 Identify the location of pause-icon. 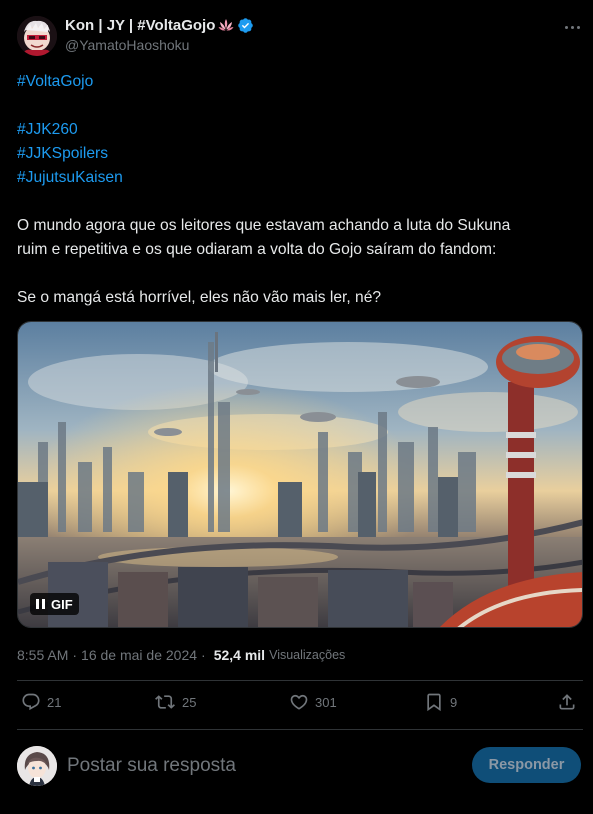
(40, 604).